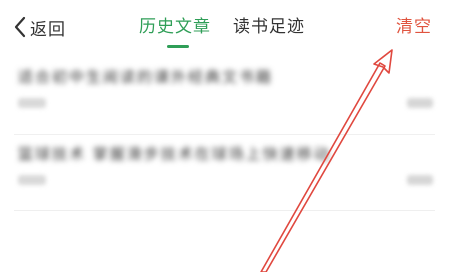 This screenshot has height=272, width=449. I want to click on tab-history-articles: 历史文章, so click(175, 27).